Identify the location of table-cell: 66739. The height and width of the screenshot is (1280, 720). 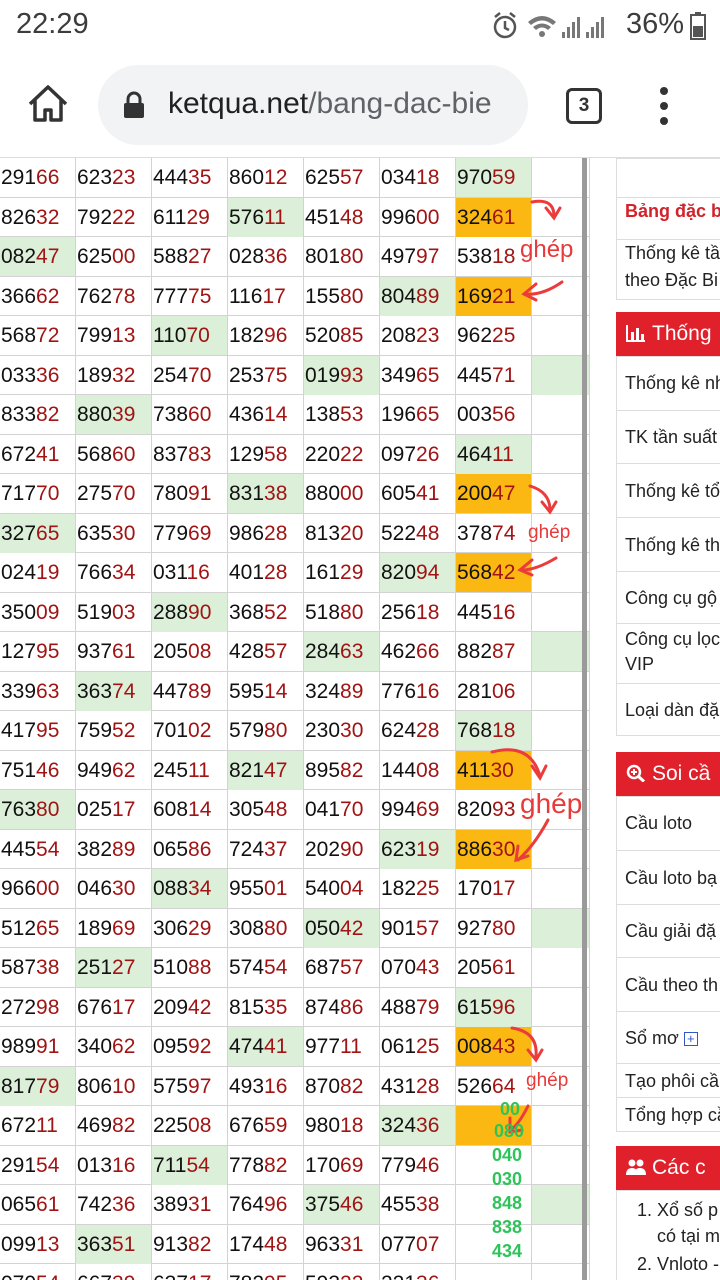
(114, 1272).